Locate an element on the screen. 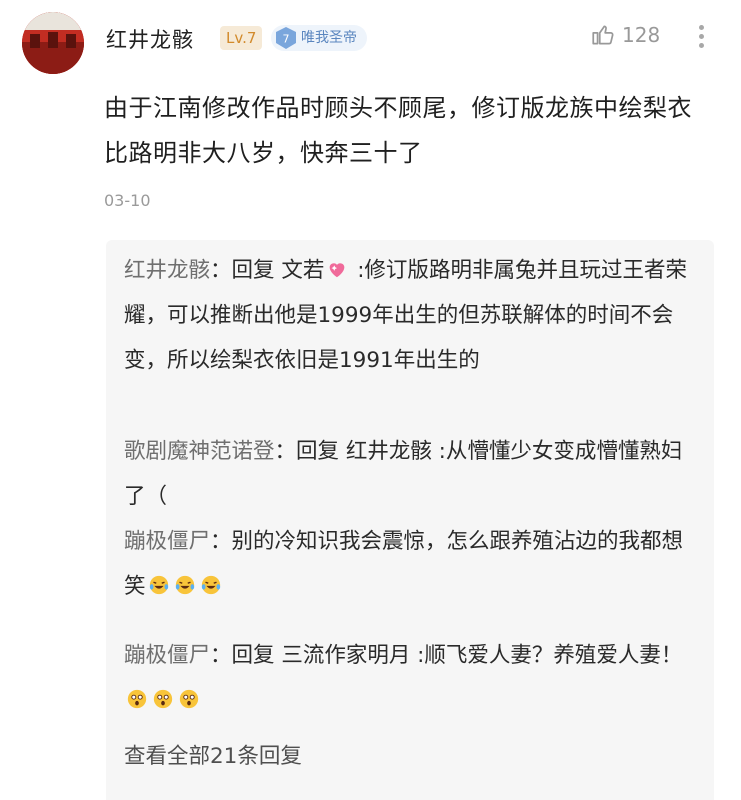 Image resolution: width=741 pixels, height=800 pixels. reply-item: 蹦极僵尸：别的冷知识我会震惊，怎么跟养殖沾边的我都想笑 is located at coordinates (413, 564).